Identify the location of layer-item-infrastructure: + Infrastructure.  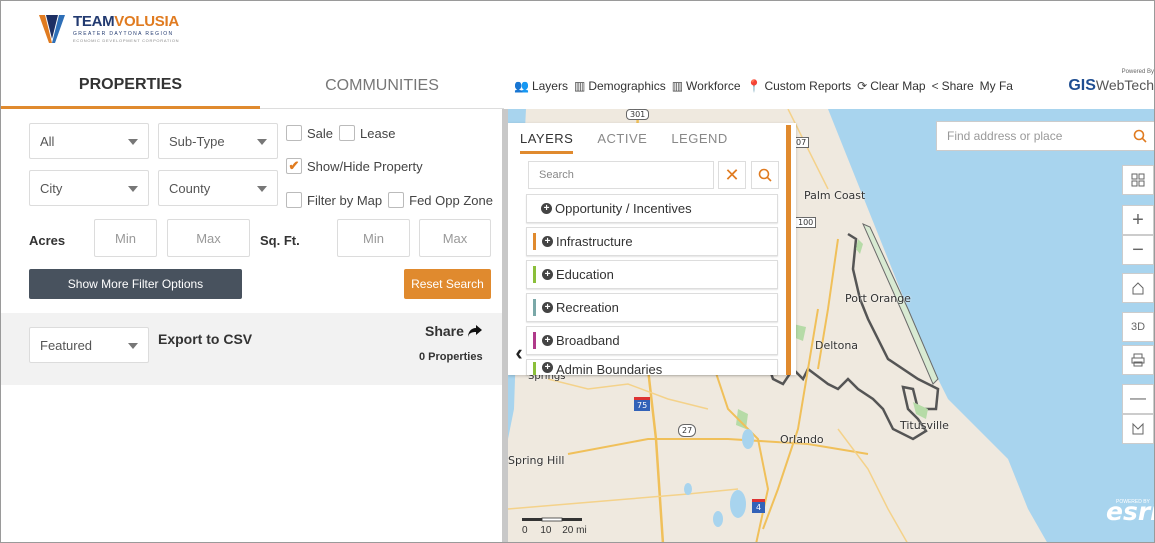
(652, 241).